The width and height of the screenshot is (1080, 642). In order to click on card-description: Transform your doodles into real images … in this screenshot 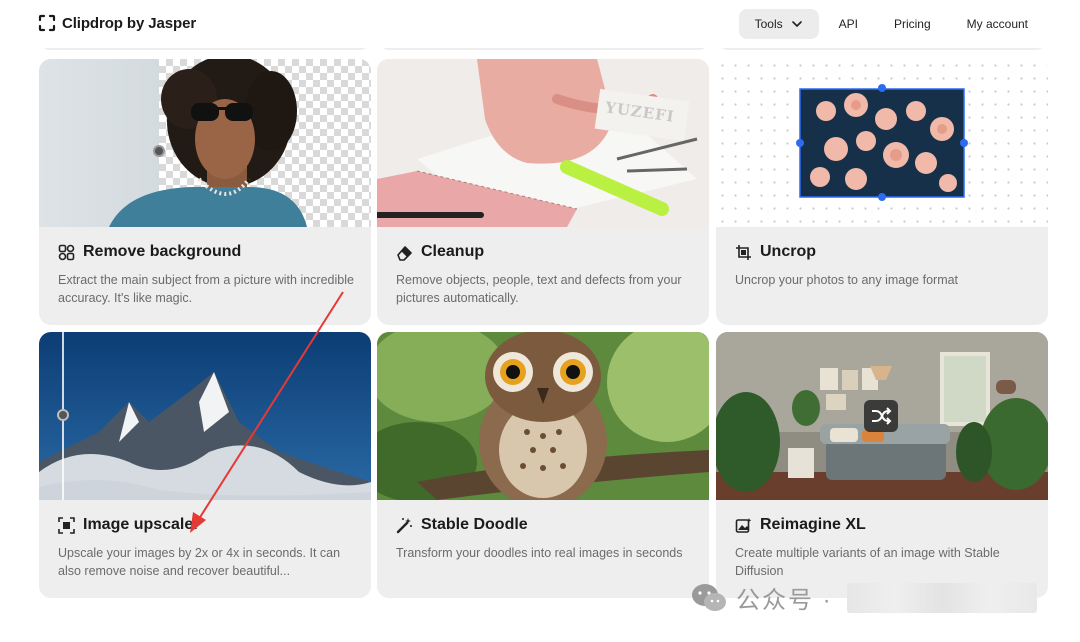, I will do `click(539, 553)`.